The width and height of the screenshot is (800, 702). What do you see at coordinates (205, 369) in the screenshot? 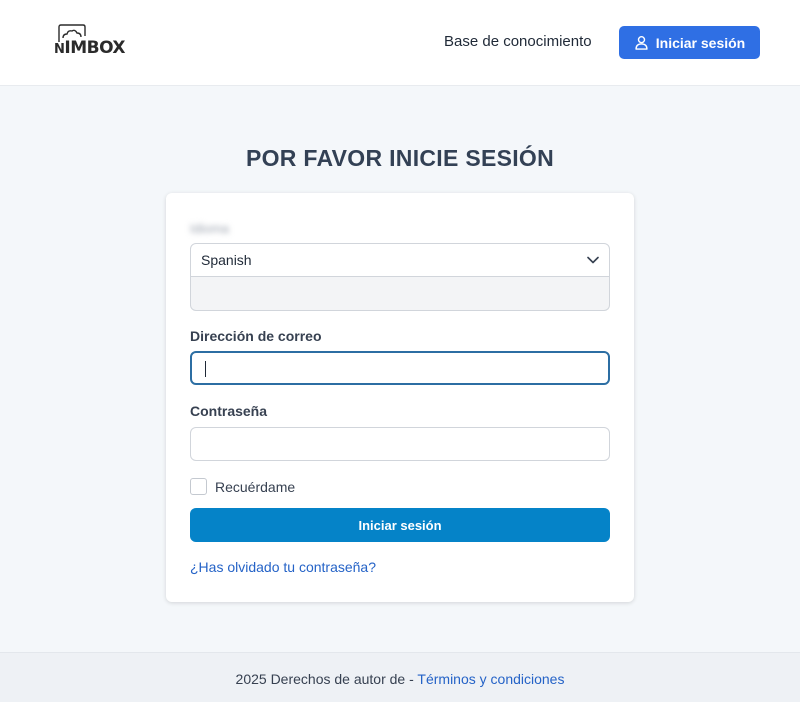
I see `text-cursor` at bounding box center [205, 369].